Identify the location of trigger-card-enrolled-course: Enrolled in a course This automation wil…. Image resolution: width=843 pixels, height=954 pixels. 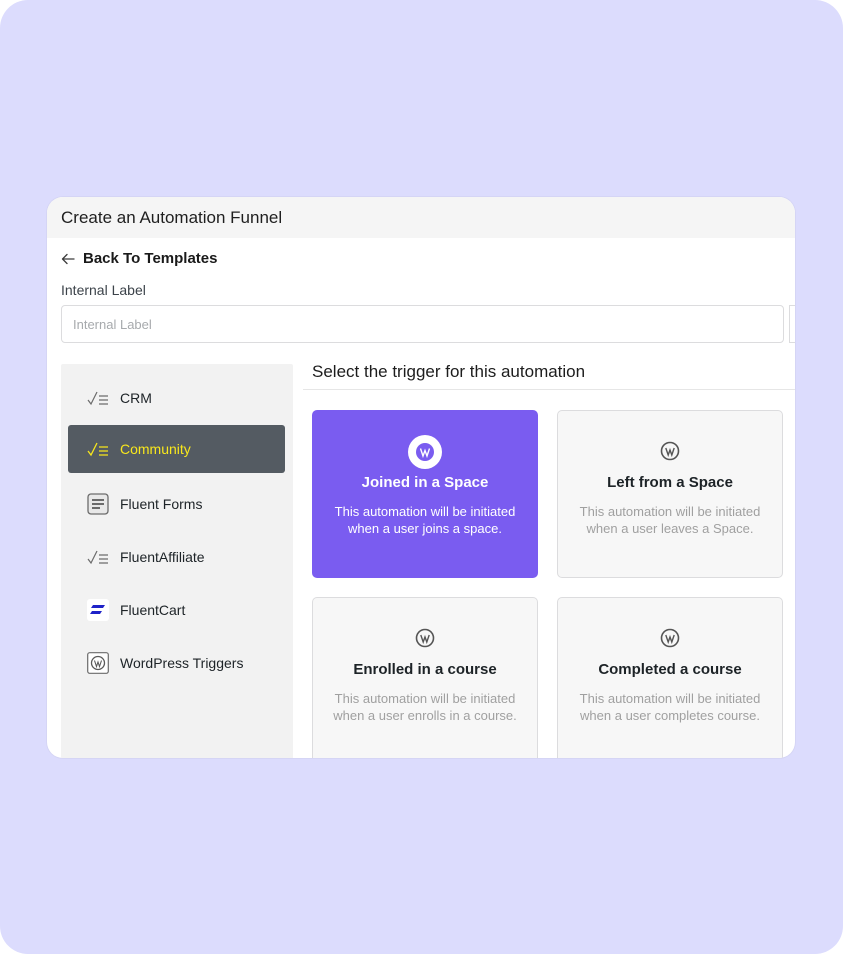
(425, 677).